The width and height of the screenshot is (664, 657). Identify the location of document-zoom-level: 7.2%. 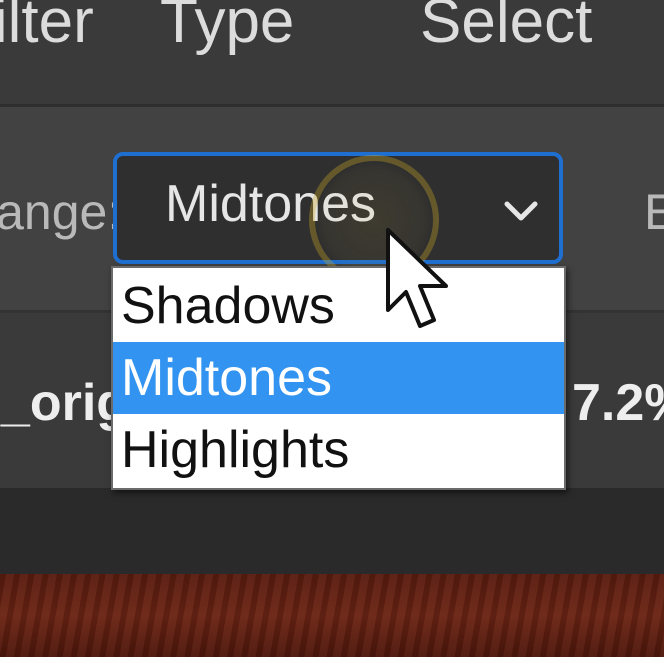
(618, 403).